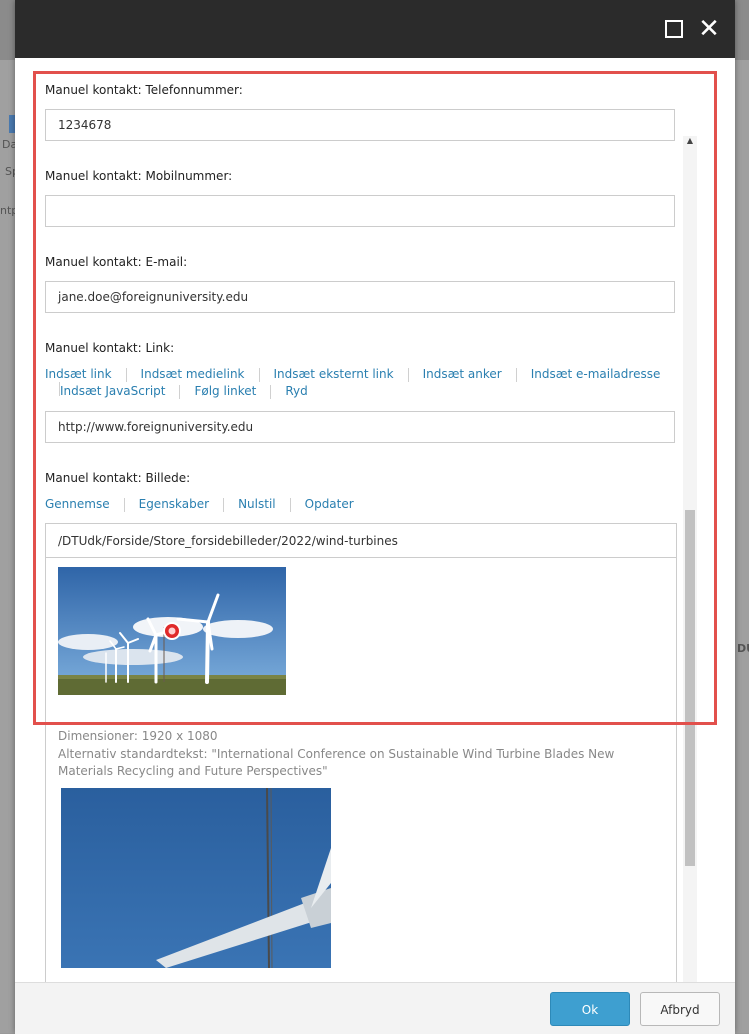  What do you see at coordinates (596, 374) in the screenshot?
I see `insert-email-button: Indsæt e-mailadresse` at bounding box center [596, 374].